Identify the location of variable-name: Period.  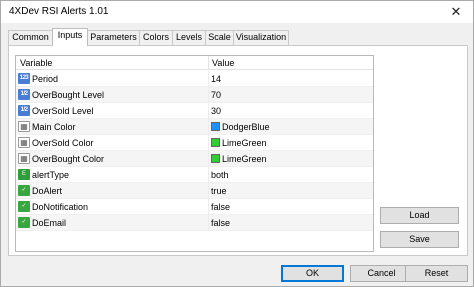
(45, 79).